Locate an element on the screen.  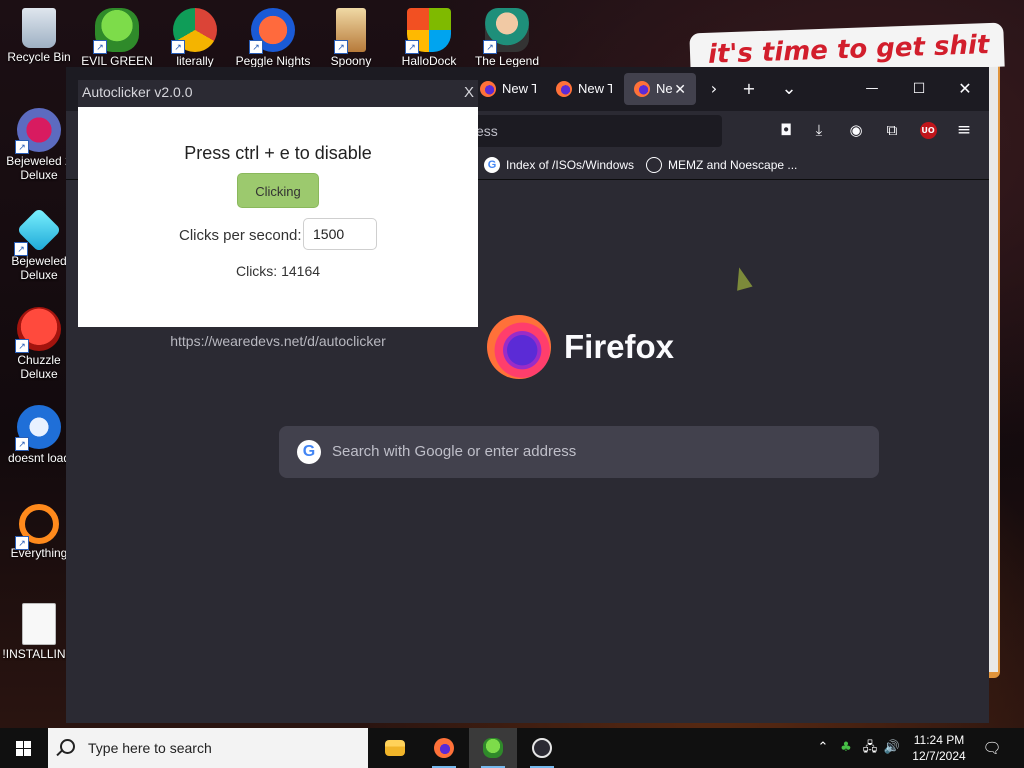
tab-new-tab-2: New T is located at coordinates (579, 89).